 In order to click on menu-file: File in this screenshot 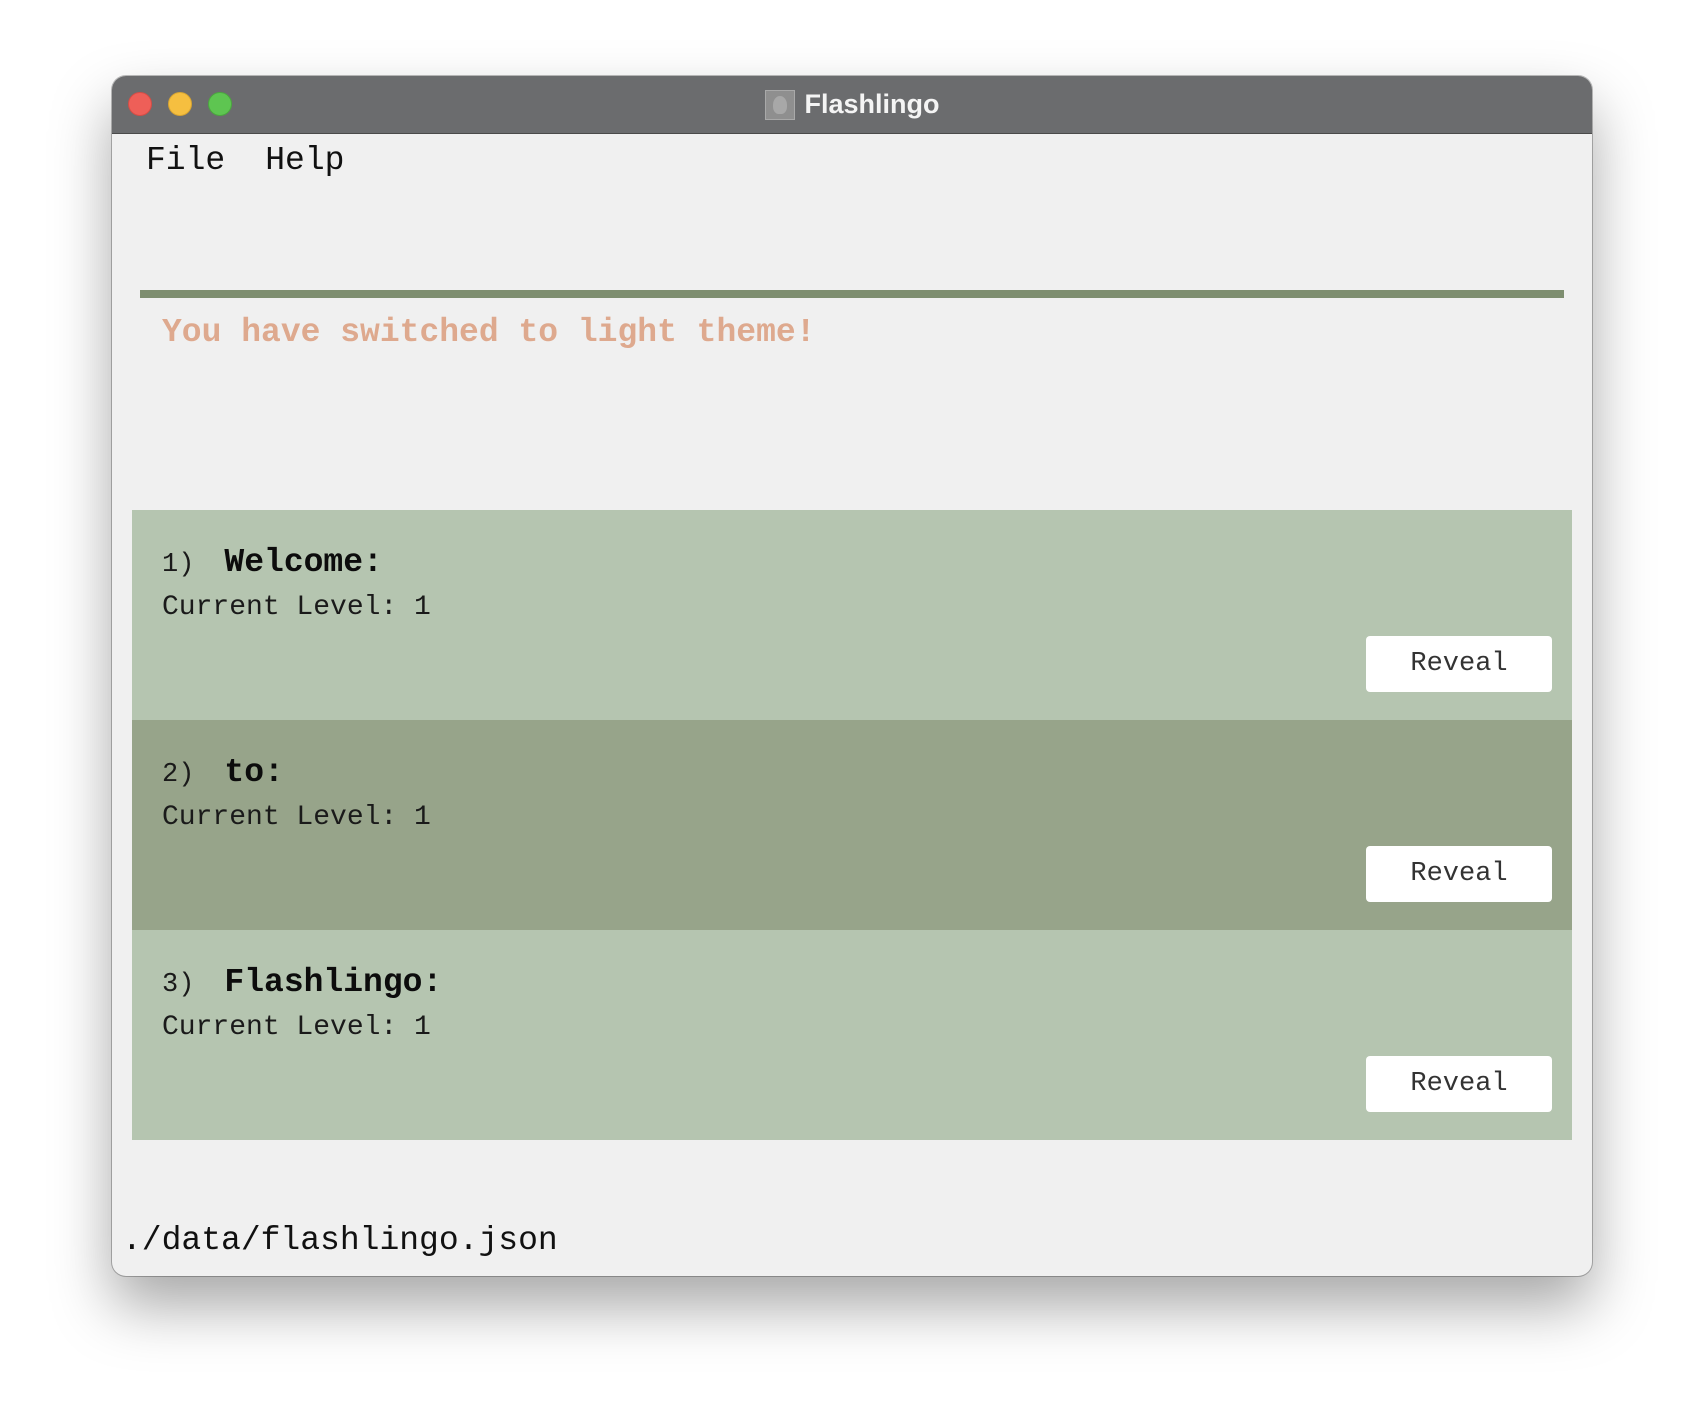, I will do `click(185, 160)`.